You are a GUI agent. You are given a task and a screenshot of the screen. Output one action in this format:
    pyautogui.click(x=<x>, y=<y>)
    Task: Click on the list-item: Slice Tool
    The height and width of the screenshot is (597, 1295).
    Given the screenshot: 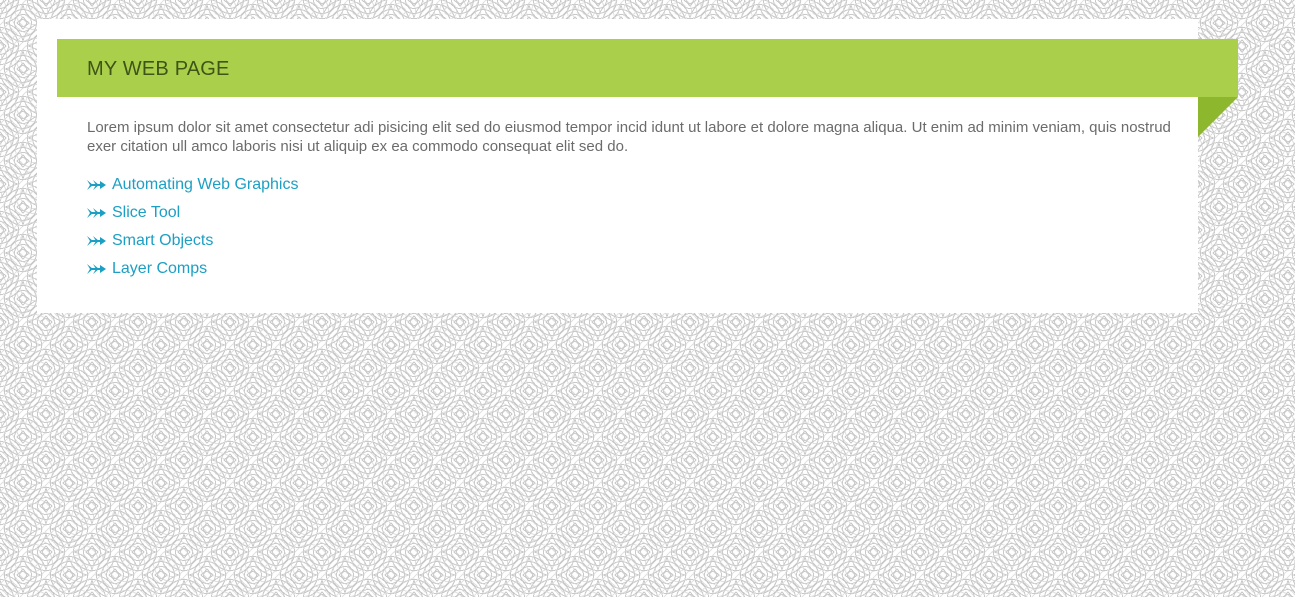 What is the action you would take?
    pyautogui.click(x=192, y=213)
    